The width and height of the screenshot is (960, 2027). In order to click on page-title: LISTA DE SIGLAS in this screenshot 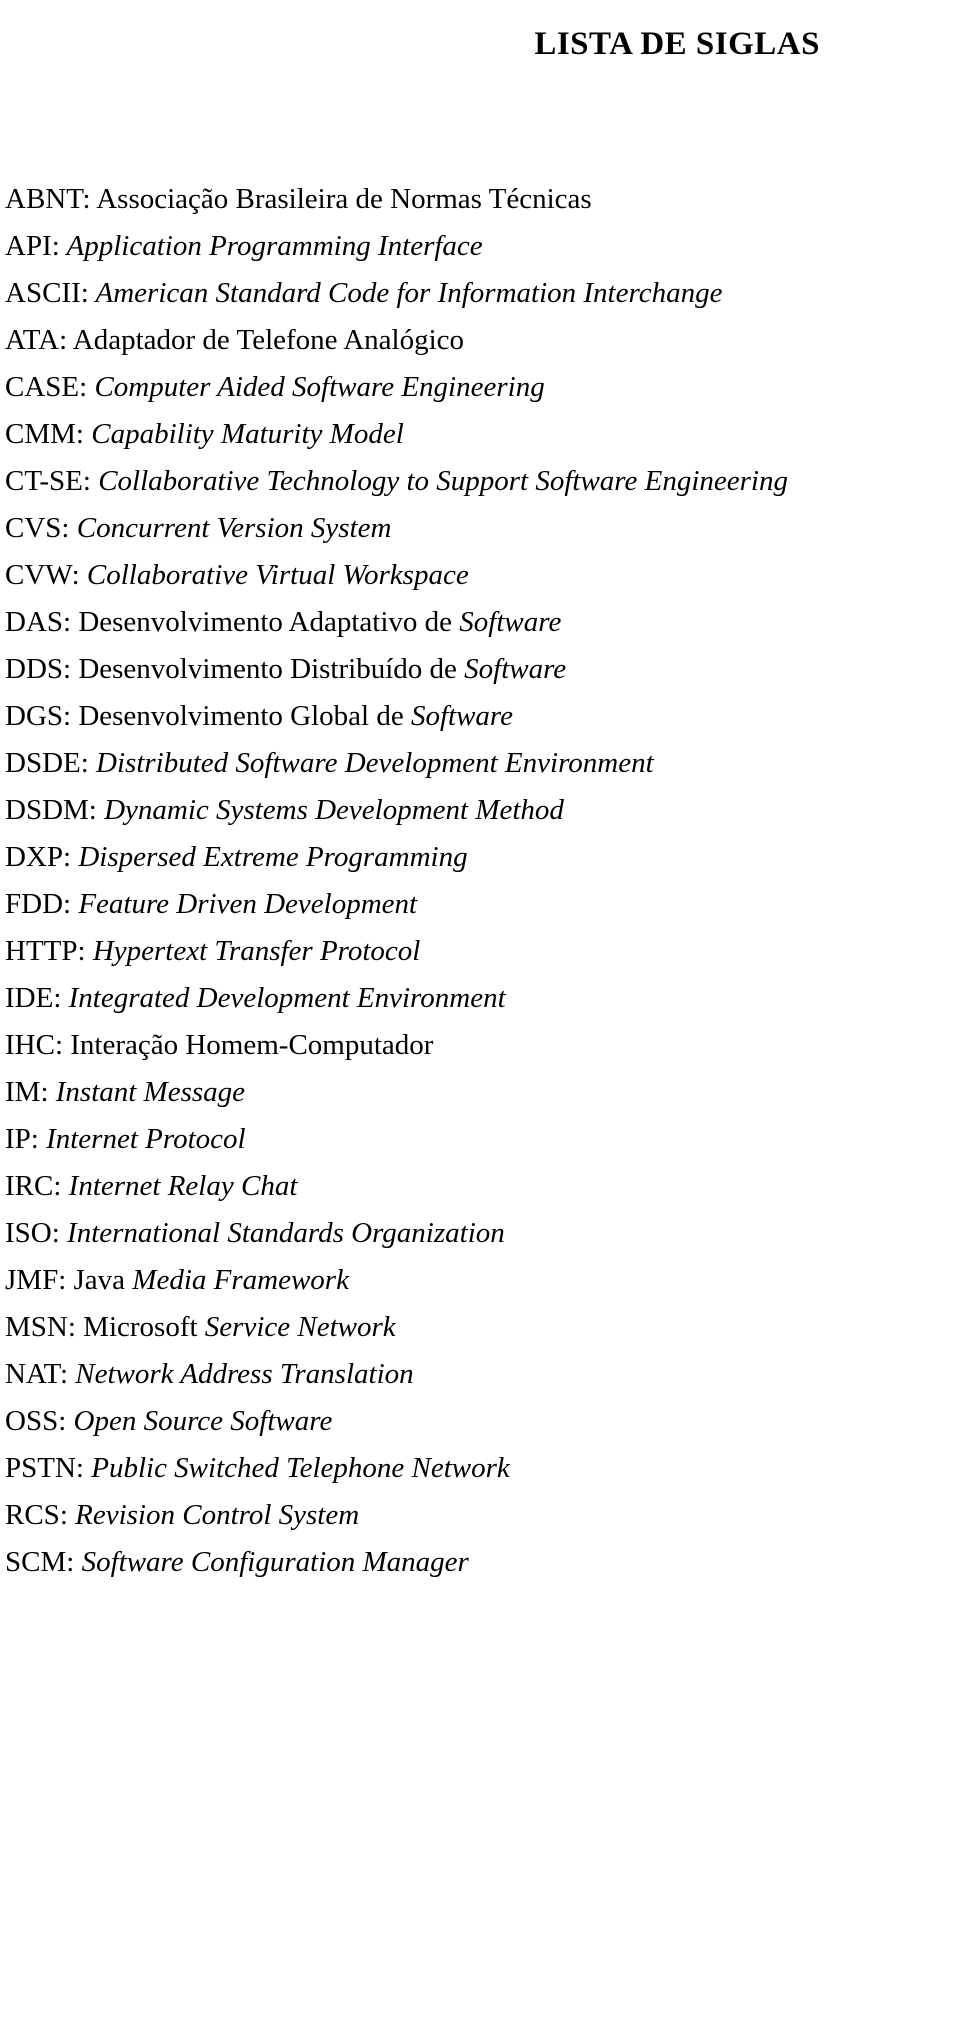, I will do `click(677, 44)`.